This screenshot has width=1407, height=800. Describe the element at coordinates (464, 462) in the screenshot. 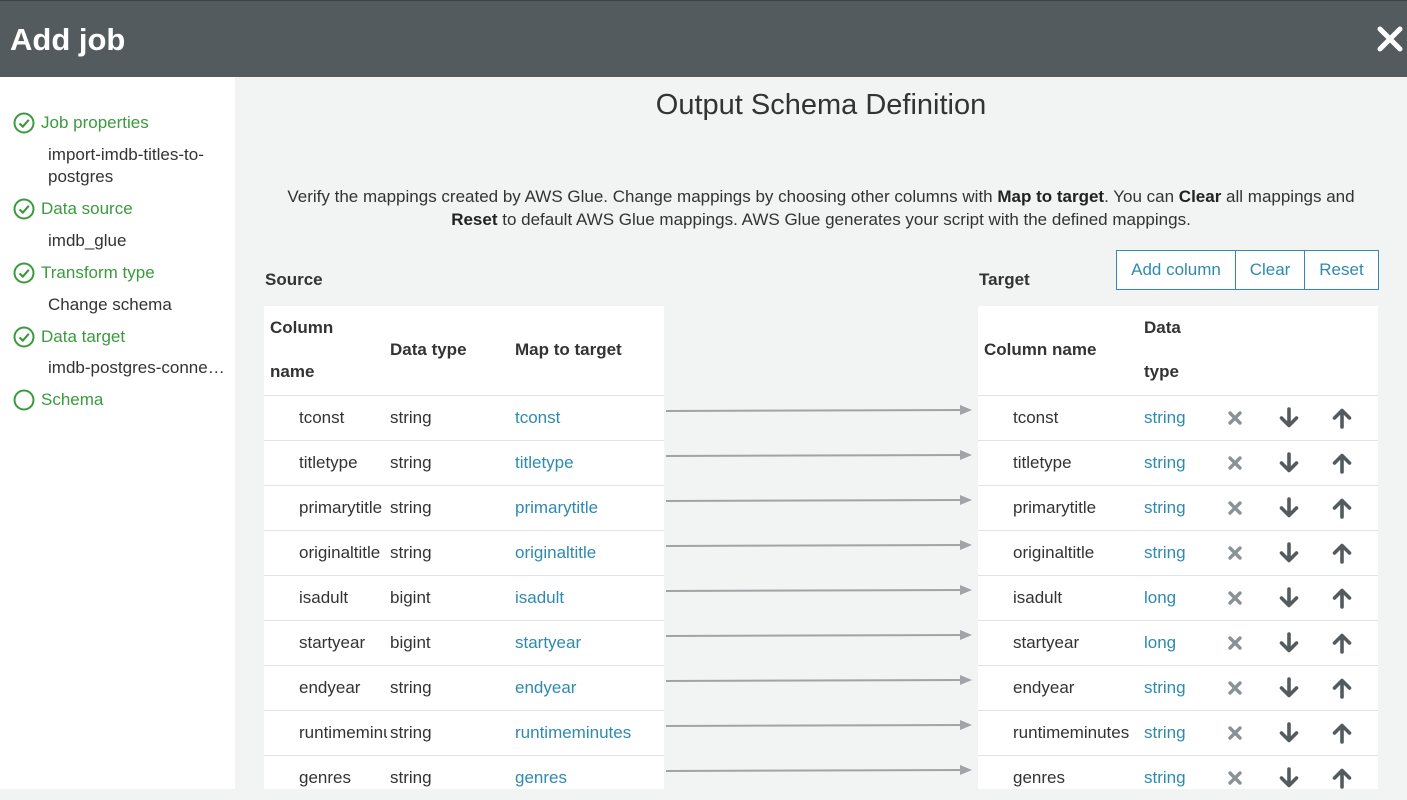

I see `source-row: titletype string titletype` at that location.